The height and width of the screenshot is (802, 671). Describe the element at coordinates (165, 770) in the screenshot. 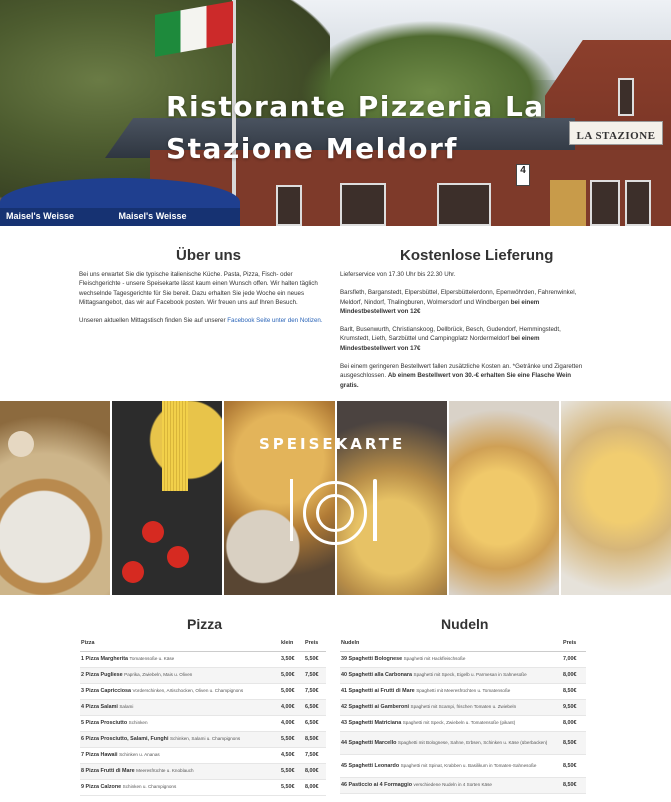

I see `dish-description: Meeresfrüchte u. Knoblauch` at that location.